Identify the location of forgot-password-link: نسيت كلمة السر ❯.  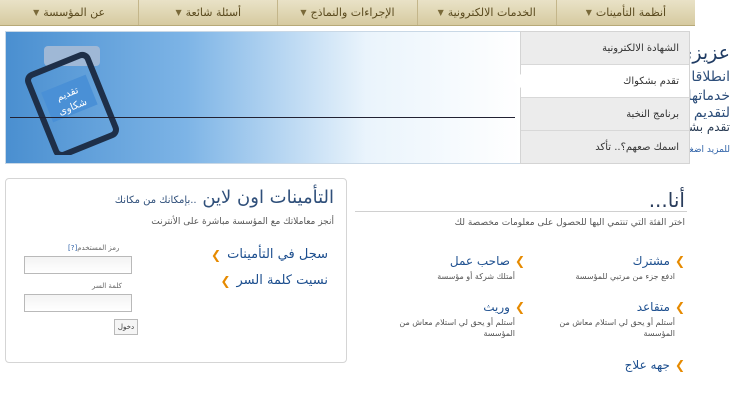
(274, 280).